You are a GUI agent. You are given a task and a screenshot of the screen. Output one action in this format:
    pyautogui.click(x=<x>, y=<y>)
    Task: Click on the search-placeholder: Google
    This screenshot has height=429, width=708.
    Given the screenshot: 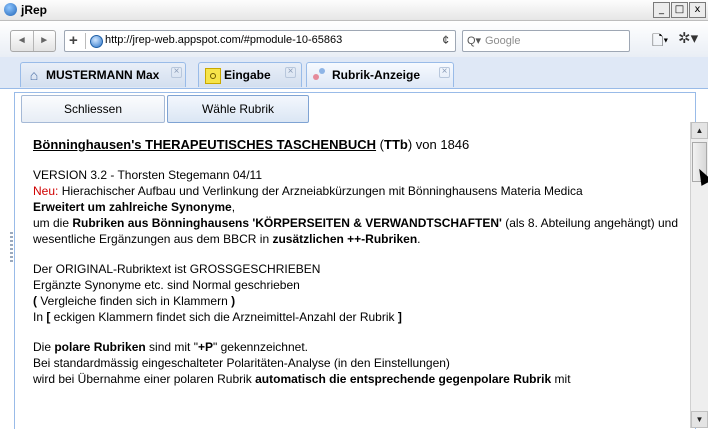 What is the action you would take?
    pyautogui.click(x=503, y=41)
    